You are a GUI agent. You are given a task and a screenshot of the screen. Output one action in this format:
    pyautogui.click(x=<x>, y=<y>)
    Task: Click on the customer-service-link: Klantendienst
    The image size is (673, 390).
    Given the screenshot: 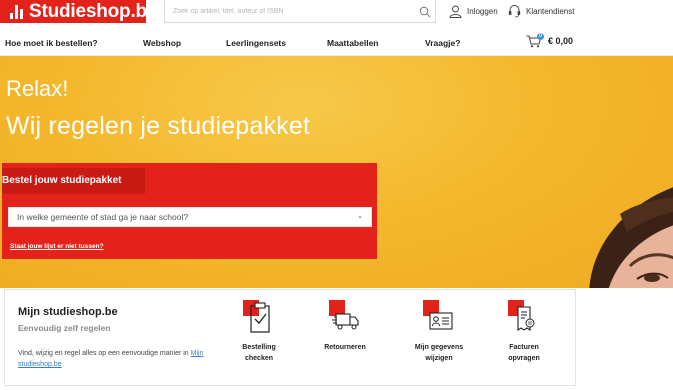 What is the action you would take?
    pyautogui.click(x=541, y=11)
    